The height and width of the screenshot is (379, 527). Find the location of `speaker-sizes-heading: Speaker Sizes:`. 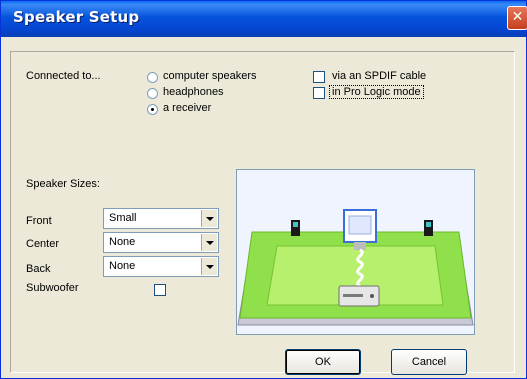

speaker-sizes-heading: Speaker Sizes: is located at coordinates (63, 184).